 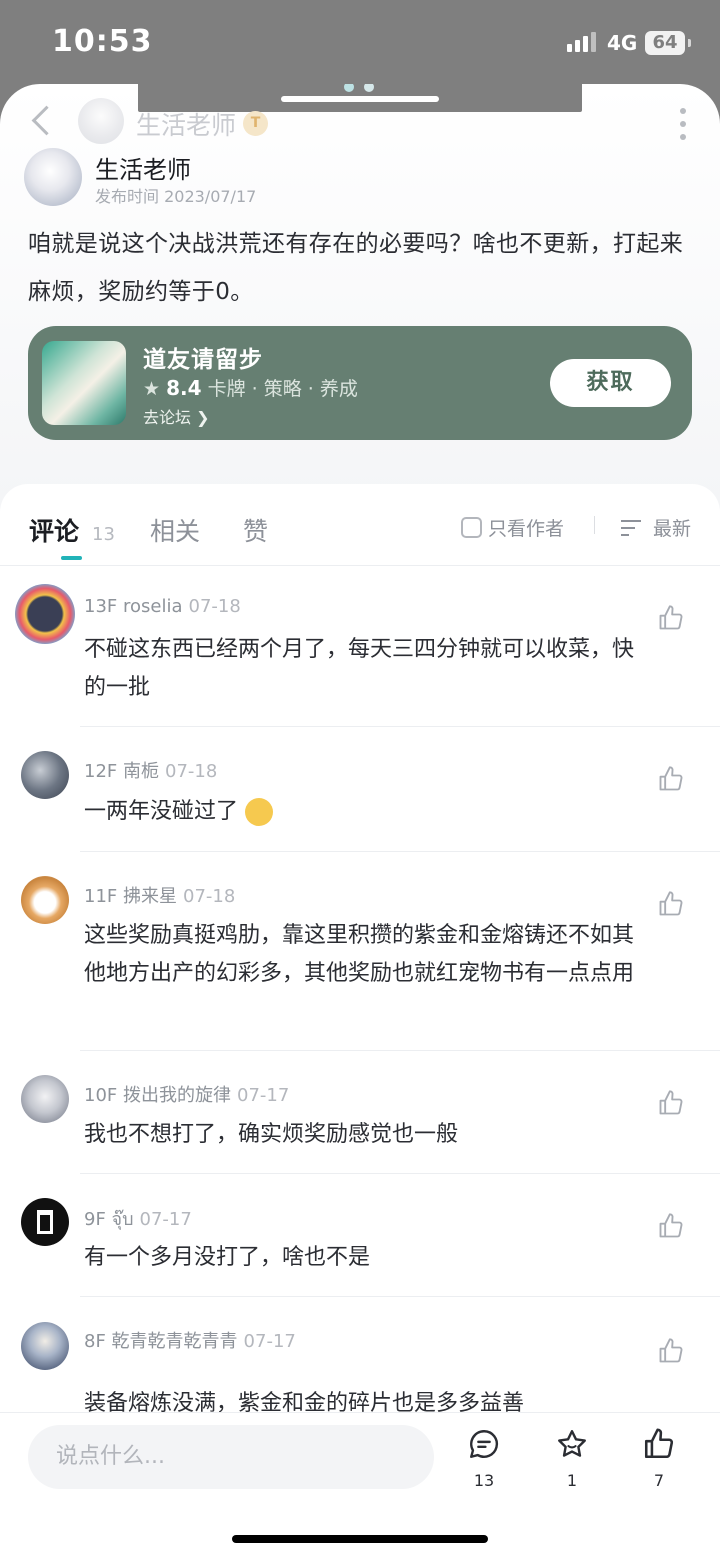 I want to click on comment-meta: 11F 拂来星 07-18, so click(x=159, y=895).